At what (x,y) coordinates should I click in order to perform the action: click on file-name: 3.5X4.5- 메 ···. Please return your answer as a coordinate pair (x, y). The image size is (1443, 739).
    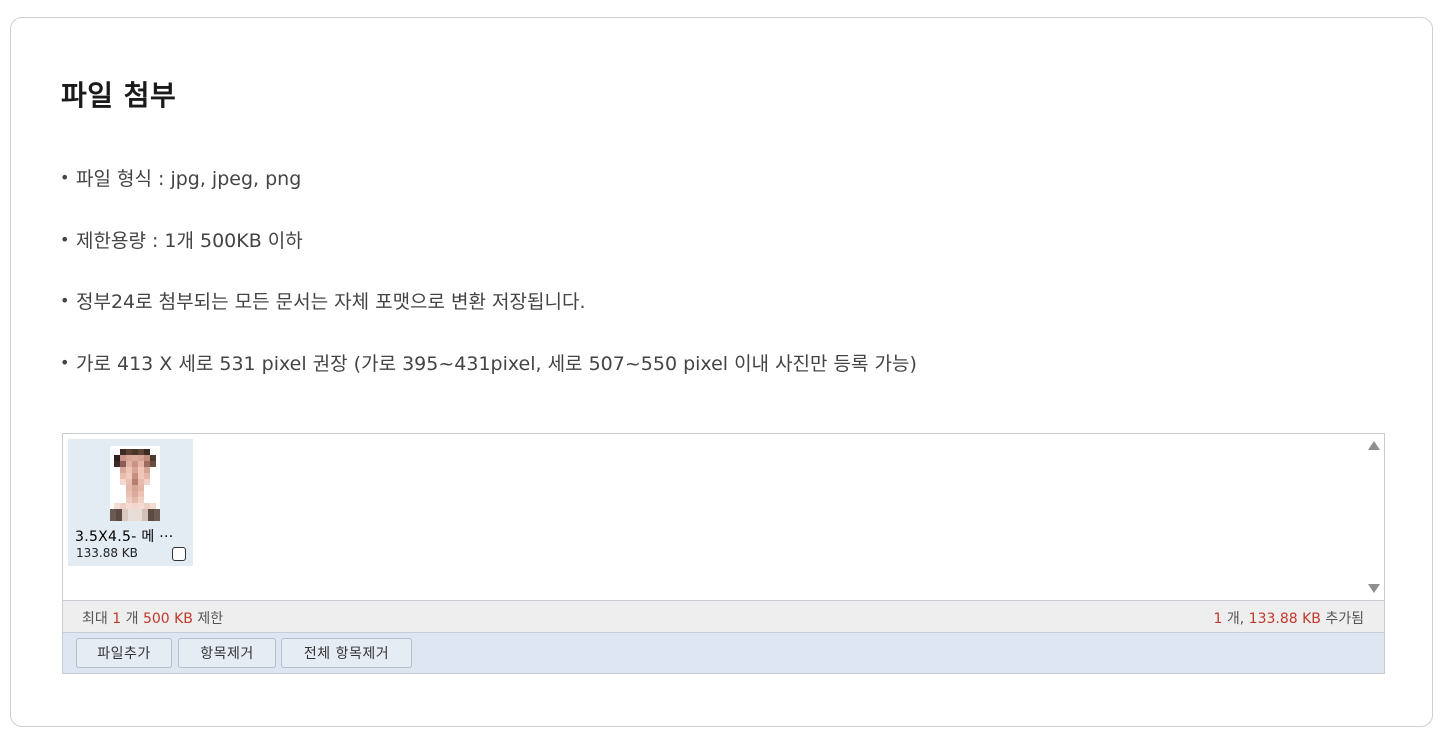
    Looking at the image, I should click on (124, 537).